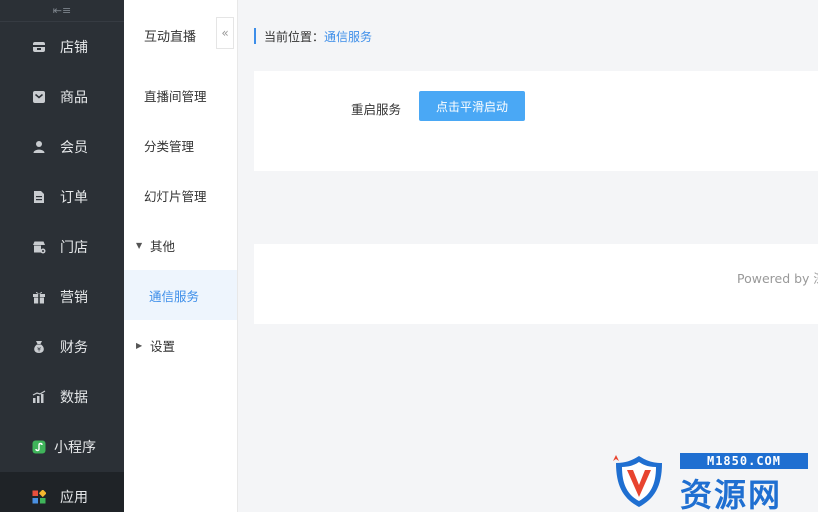 This screenshot has height=512, width=818. What do you see at coordinates (74, 298) in the screenshot?
I see `sidebar-item-label: 营销` at bounding box center [74, 298].